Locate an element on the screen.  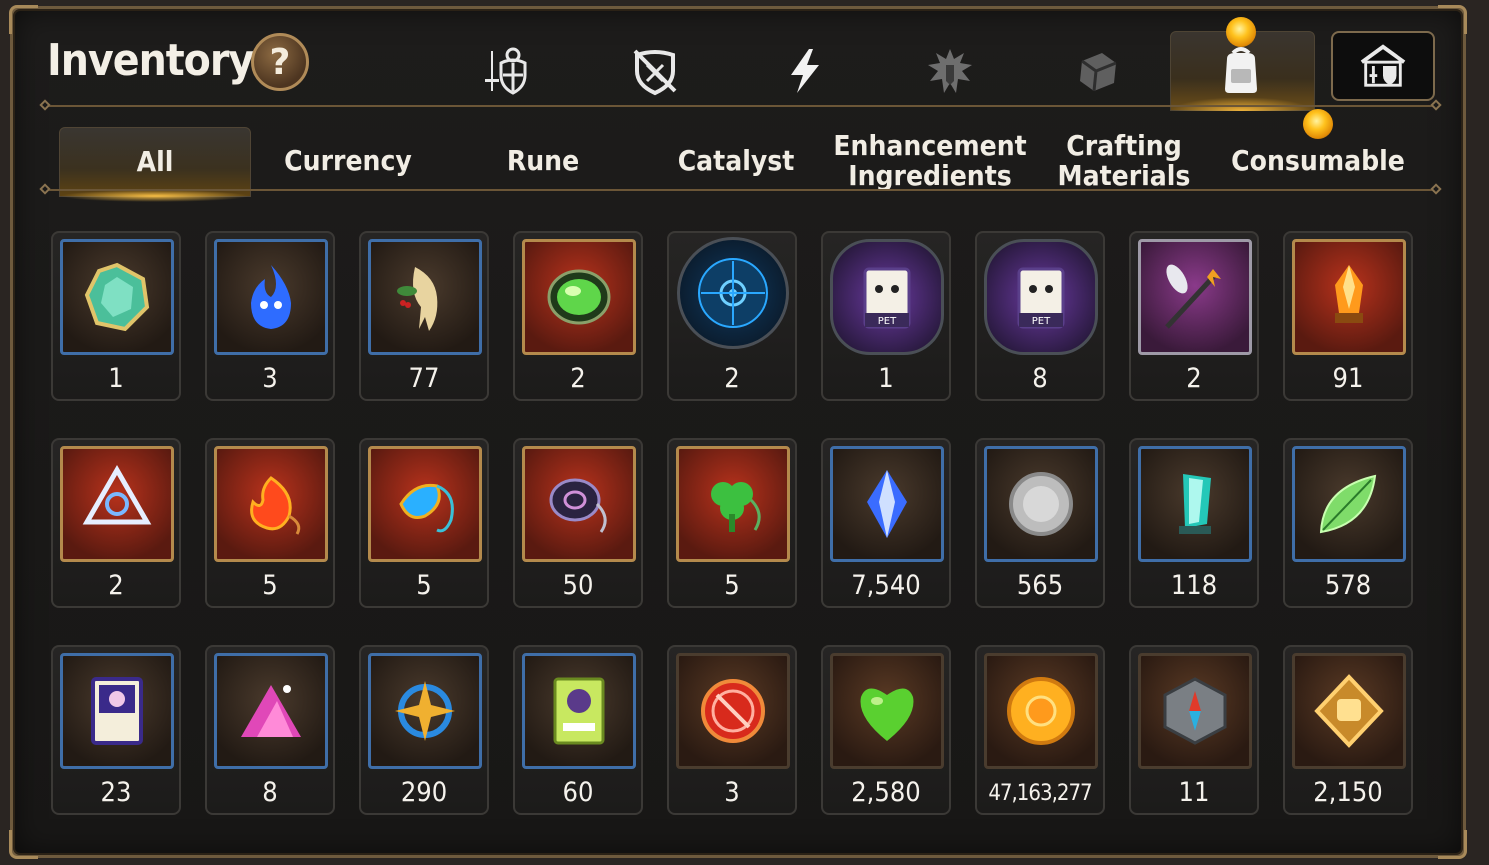
weapons-armor-icon is located at coordinates (506, 71).